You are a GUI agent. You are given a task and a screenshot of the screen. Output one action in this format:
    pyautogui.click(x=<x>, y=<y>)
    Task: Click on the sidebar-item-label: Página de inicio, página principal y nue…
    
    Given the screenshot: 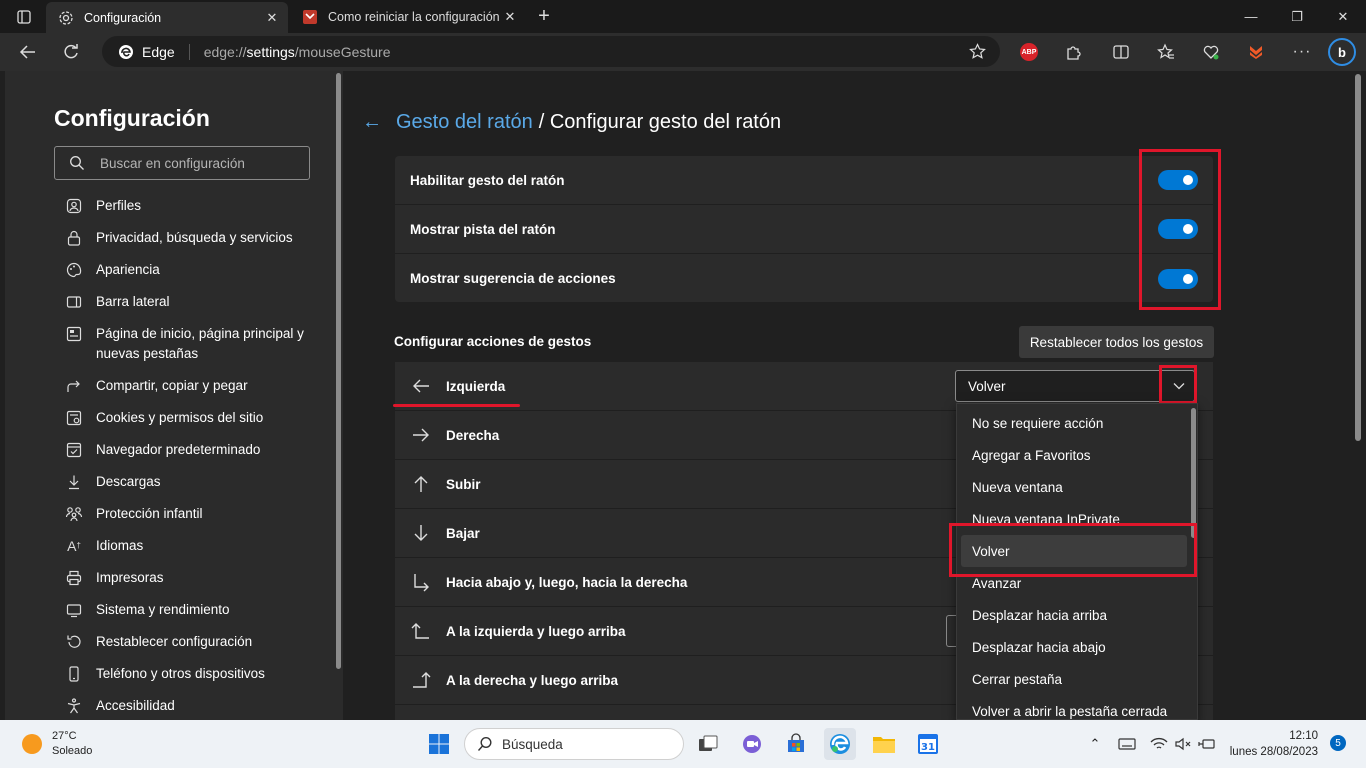 What is the action you would take?
    pyautogui.click(x=200, y=343)
    